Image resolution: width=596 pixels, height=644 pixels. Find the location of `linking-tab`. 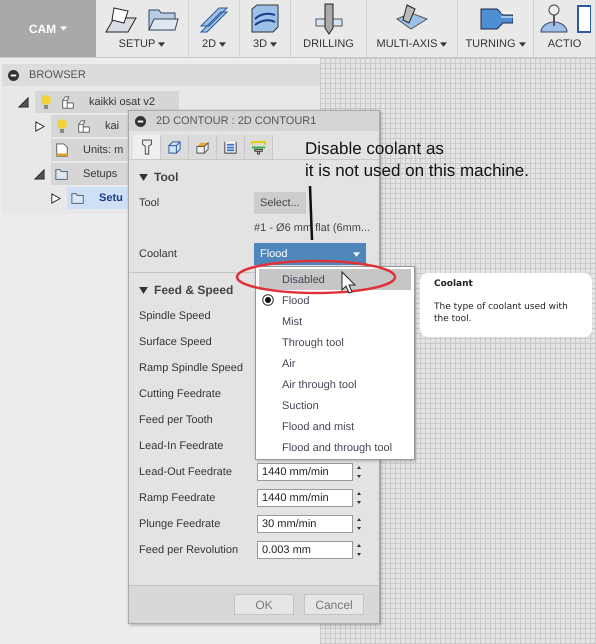

linking-tab is located at coordinates (259, 147).